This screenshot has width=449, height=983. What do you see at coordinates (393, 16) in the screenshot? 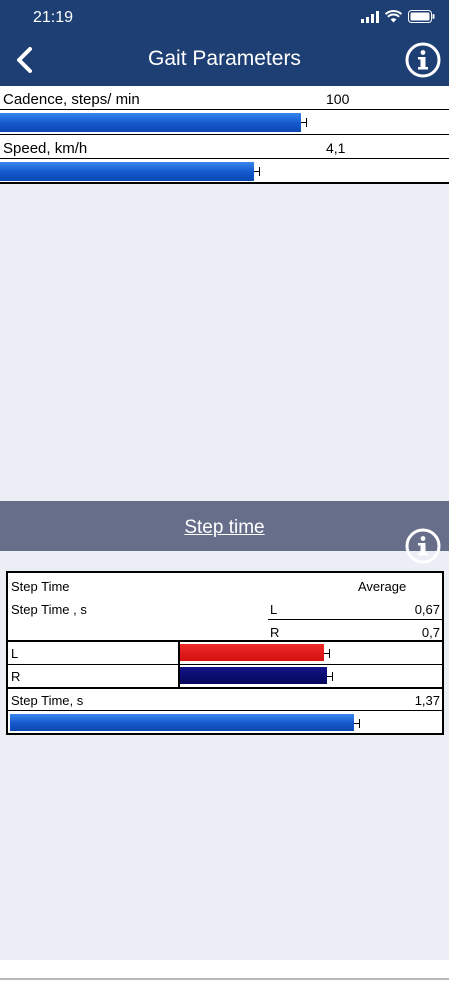
I see `wifi-icon` at bounding box center [393, 16].